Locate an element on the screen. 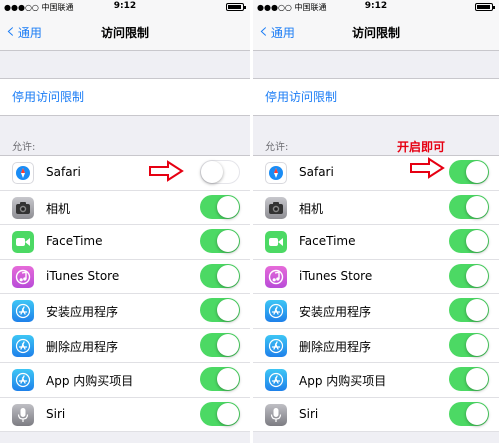 This screenshot has height=443, width=499. safari-icon is located at coordinates (23, 173).